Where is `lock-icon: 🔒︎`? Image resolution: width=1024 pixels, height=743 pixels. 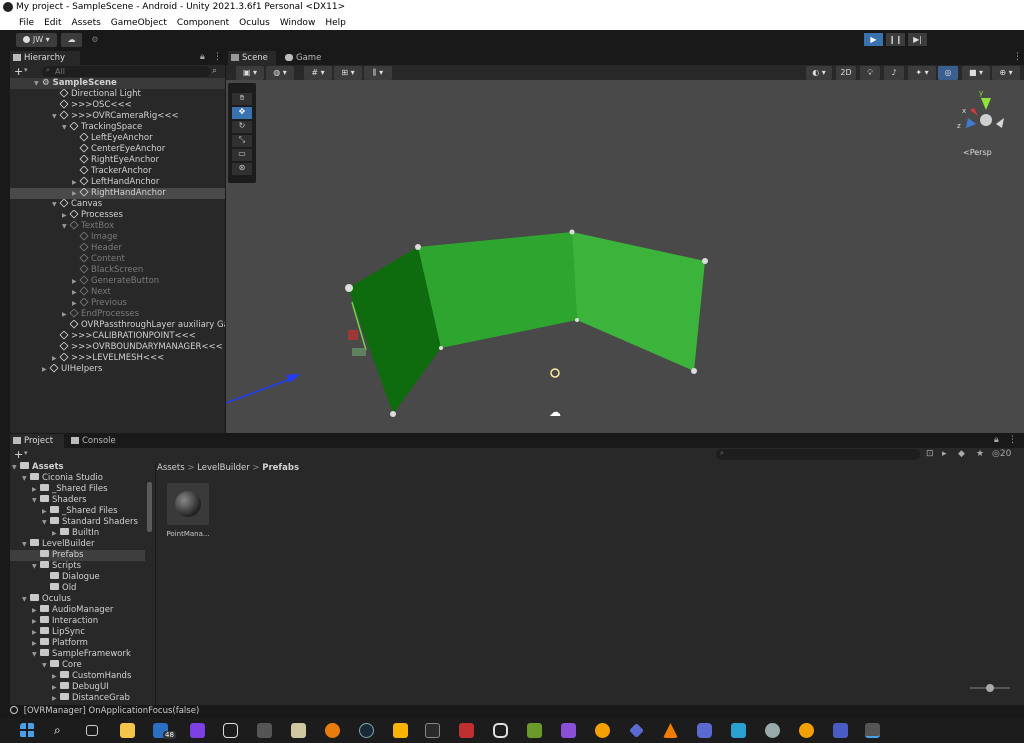 lock-icon: 🔒︎ is located at coordinates (202, 57).